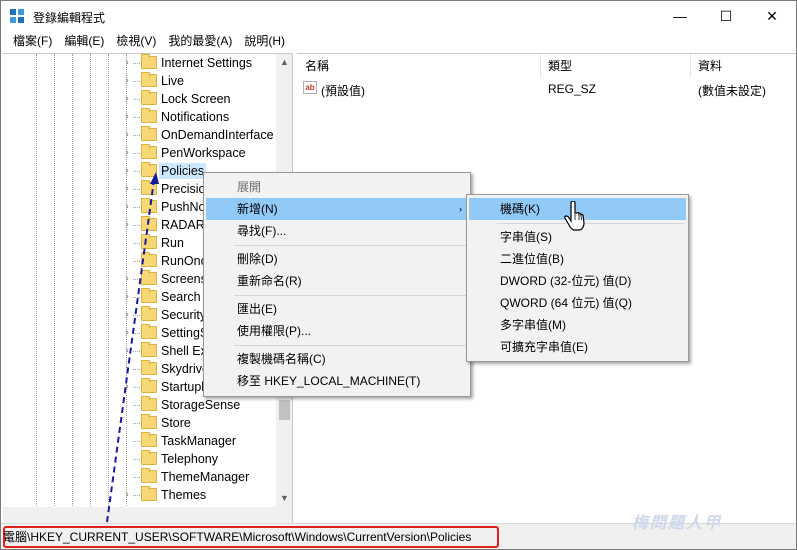 The width and height of the screenshot is (797, 550). What do you see at coordinates (572, 89) in the screenshot?
I see `value-type: REG_SZ` at bounding box center [572, 89].